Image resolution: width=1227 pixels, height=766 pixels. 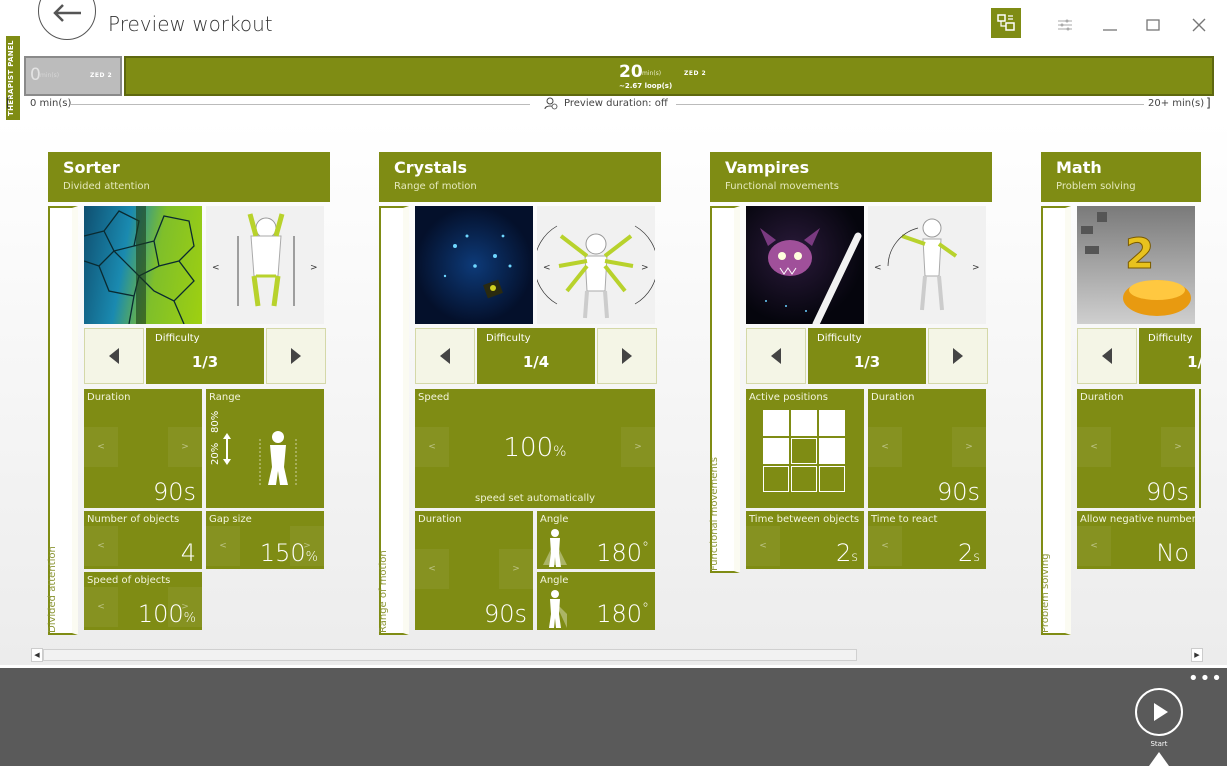 I want to click on card-header: Math Problem solving, so click(x=1121, y=177).